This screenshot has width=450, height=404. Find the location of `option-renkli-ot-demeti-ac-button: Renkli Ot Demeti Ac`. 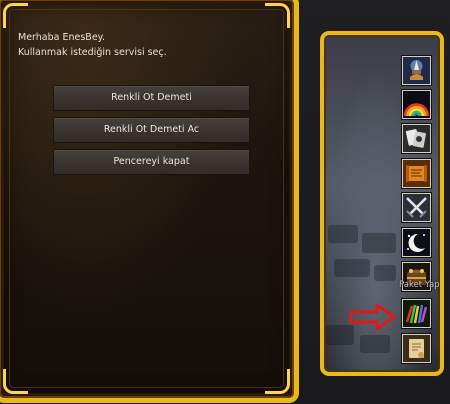

option-renkli-ot-demeti-ac-button: Renkli Ot Demeti Ac is located at coordinates (151, 130).